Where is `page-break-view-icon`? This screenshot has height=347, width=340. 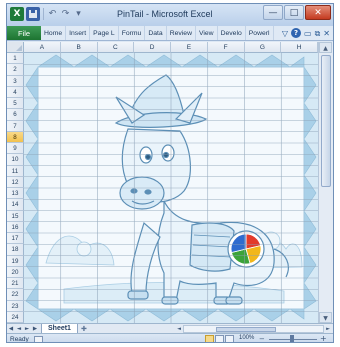 page-break-view-icon is located at coordinates (229, 338).